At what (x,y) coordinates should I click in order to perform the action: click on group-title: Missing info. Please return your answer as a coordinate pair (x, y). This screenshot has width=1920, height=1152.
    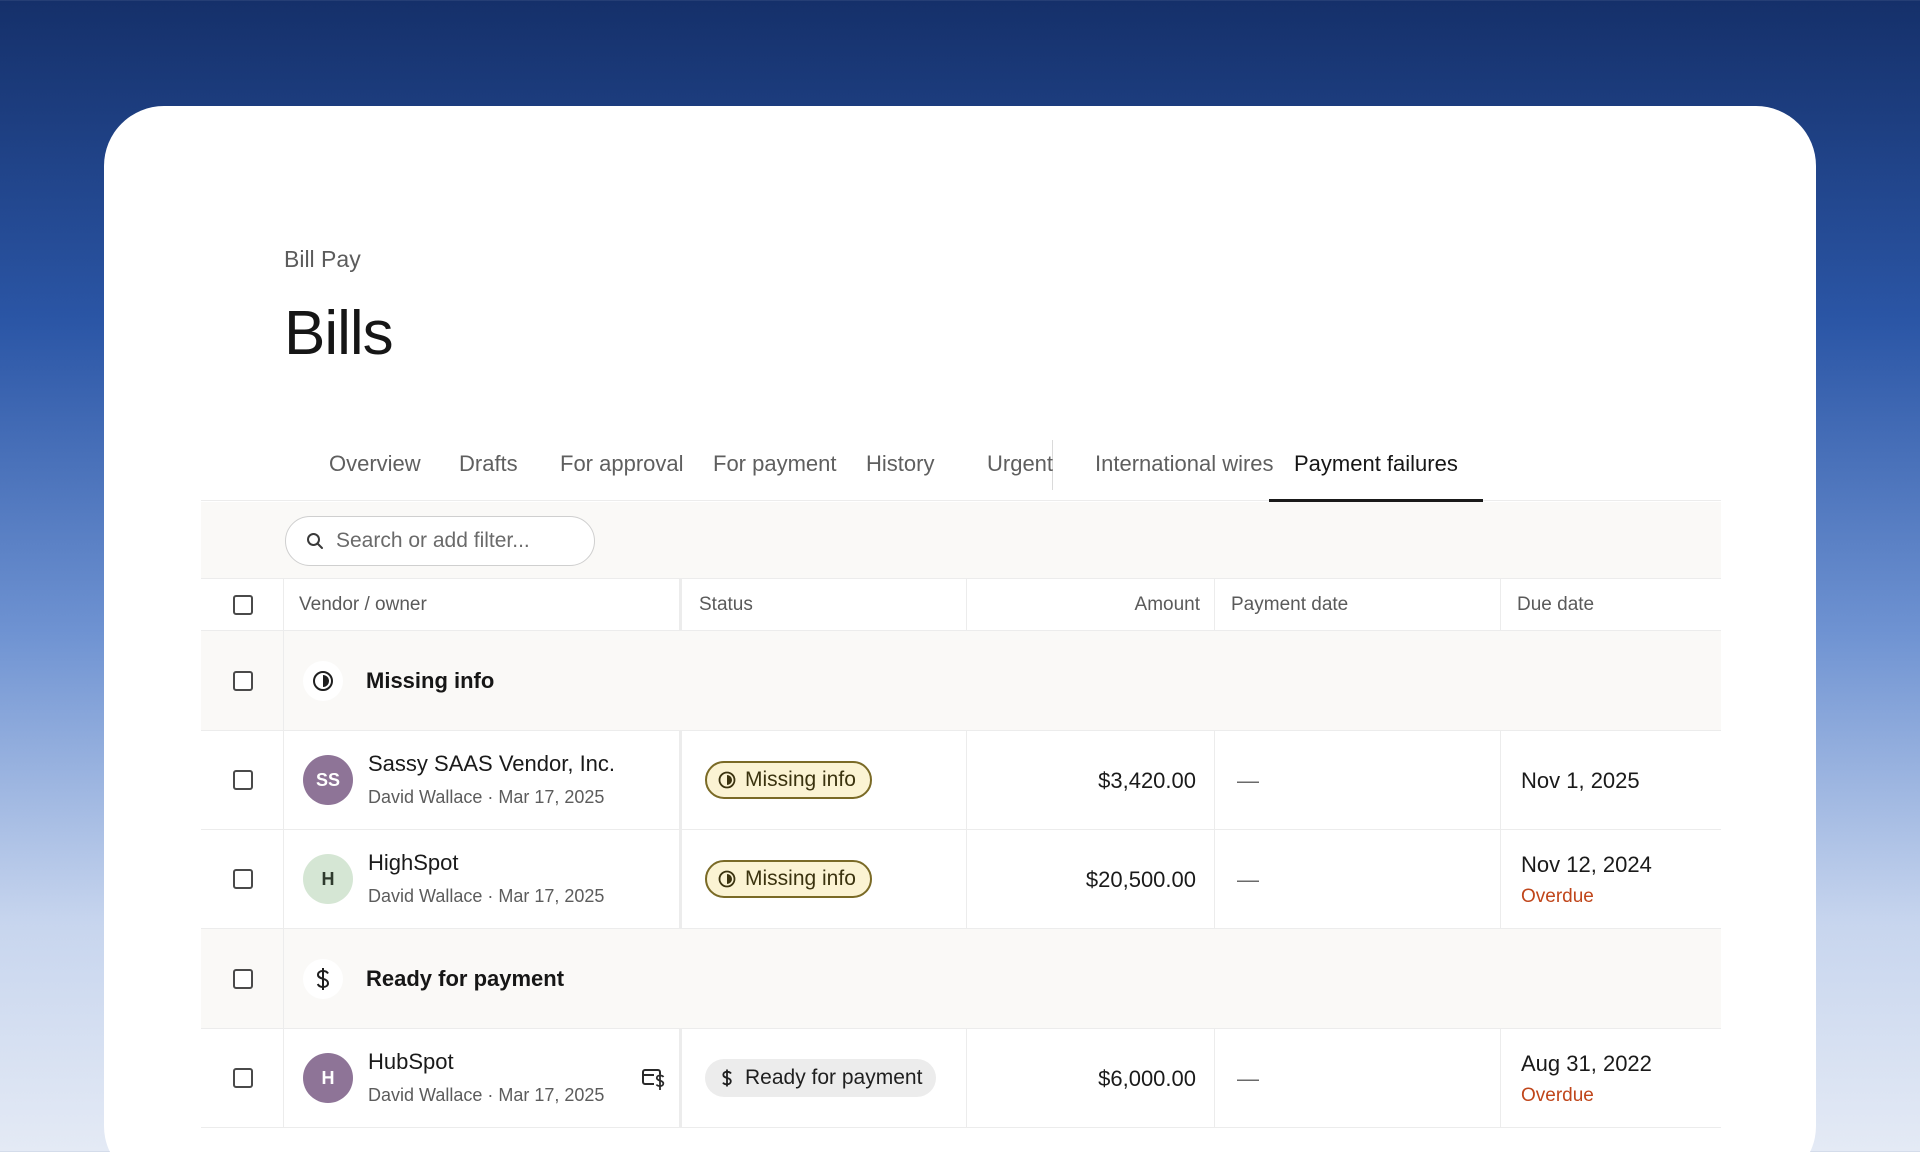
    Looking at the image, I should click on (430, 680).